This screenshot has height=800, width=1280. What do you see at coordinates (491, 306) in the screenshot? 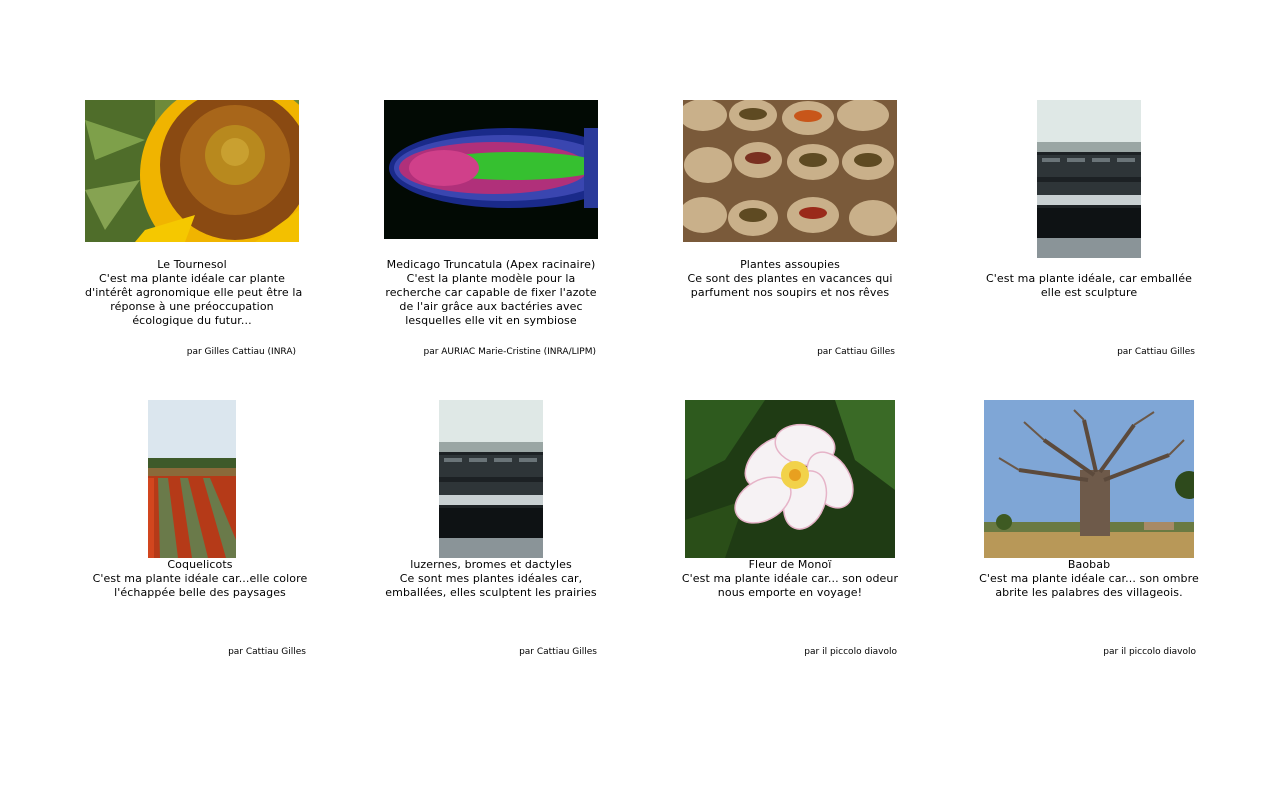
I see `caption-line: de l'air grâce aux bactéries avec` at bounding box center [491, 306].